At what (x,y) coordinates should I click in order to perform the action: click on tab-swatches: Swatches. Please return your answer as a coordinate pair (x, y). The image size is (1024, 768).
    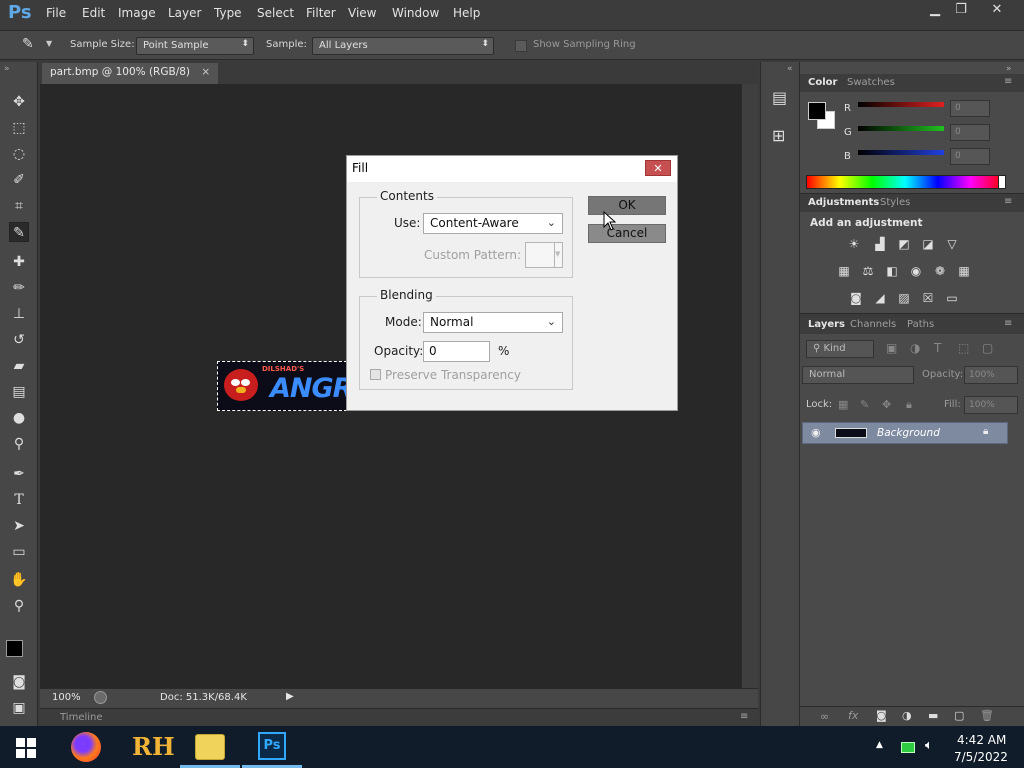
    Looking at the image, I should click on (871, 82).